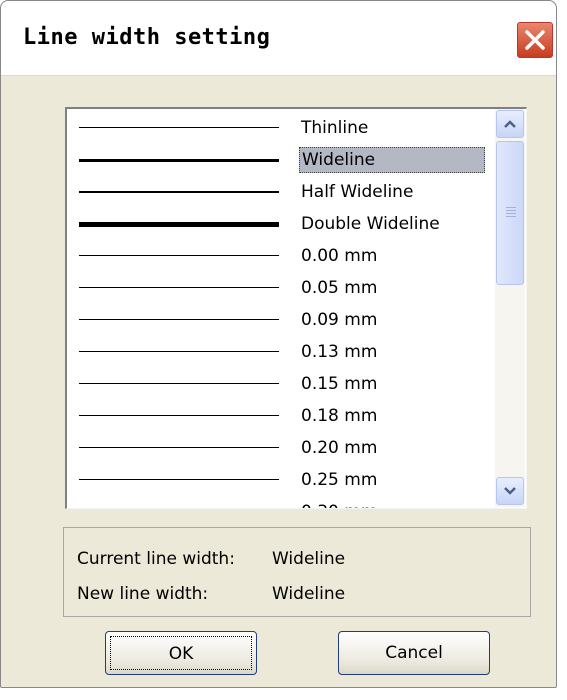 This screenshot has width=567, height=700. Describe the element at coordinates (335, 128) in the screenshot. I see `list-item-label: Thinline` at that location.